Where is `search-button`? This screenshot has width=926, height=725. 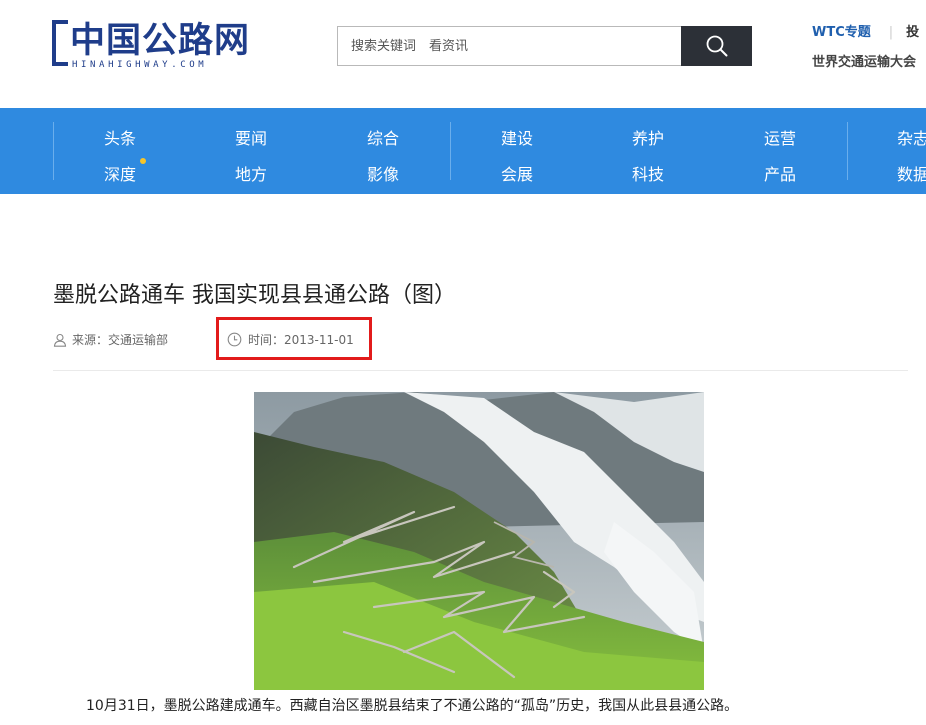
search-button is located at coordinates (716, 46).